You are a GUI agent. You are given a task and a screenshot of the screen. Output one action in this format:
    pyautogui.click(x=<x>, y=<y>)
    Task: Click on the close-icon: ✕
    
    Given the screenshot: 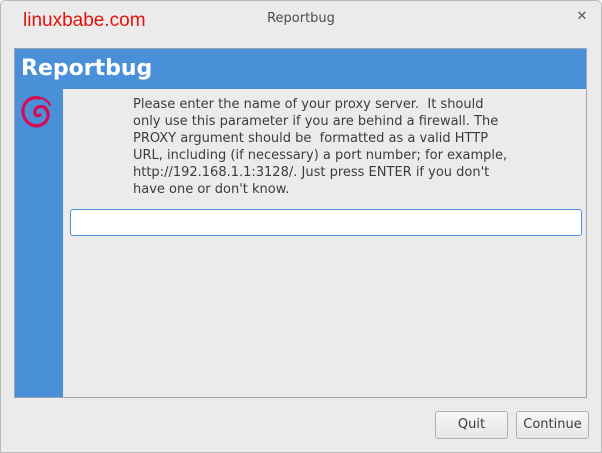 What is the action you would take?
    pyautogui.click(x=582, y=17)
    